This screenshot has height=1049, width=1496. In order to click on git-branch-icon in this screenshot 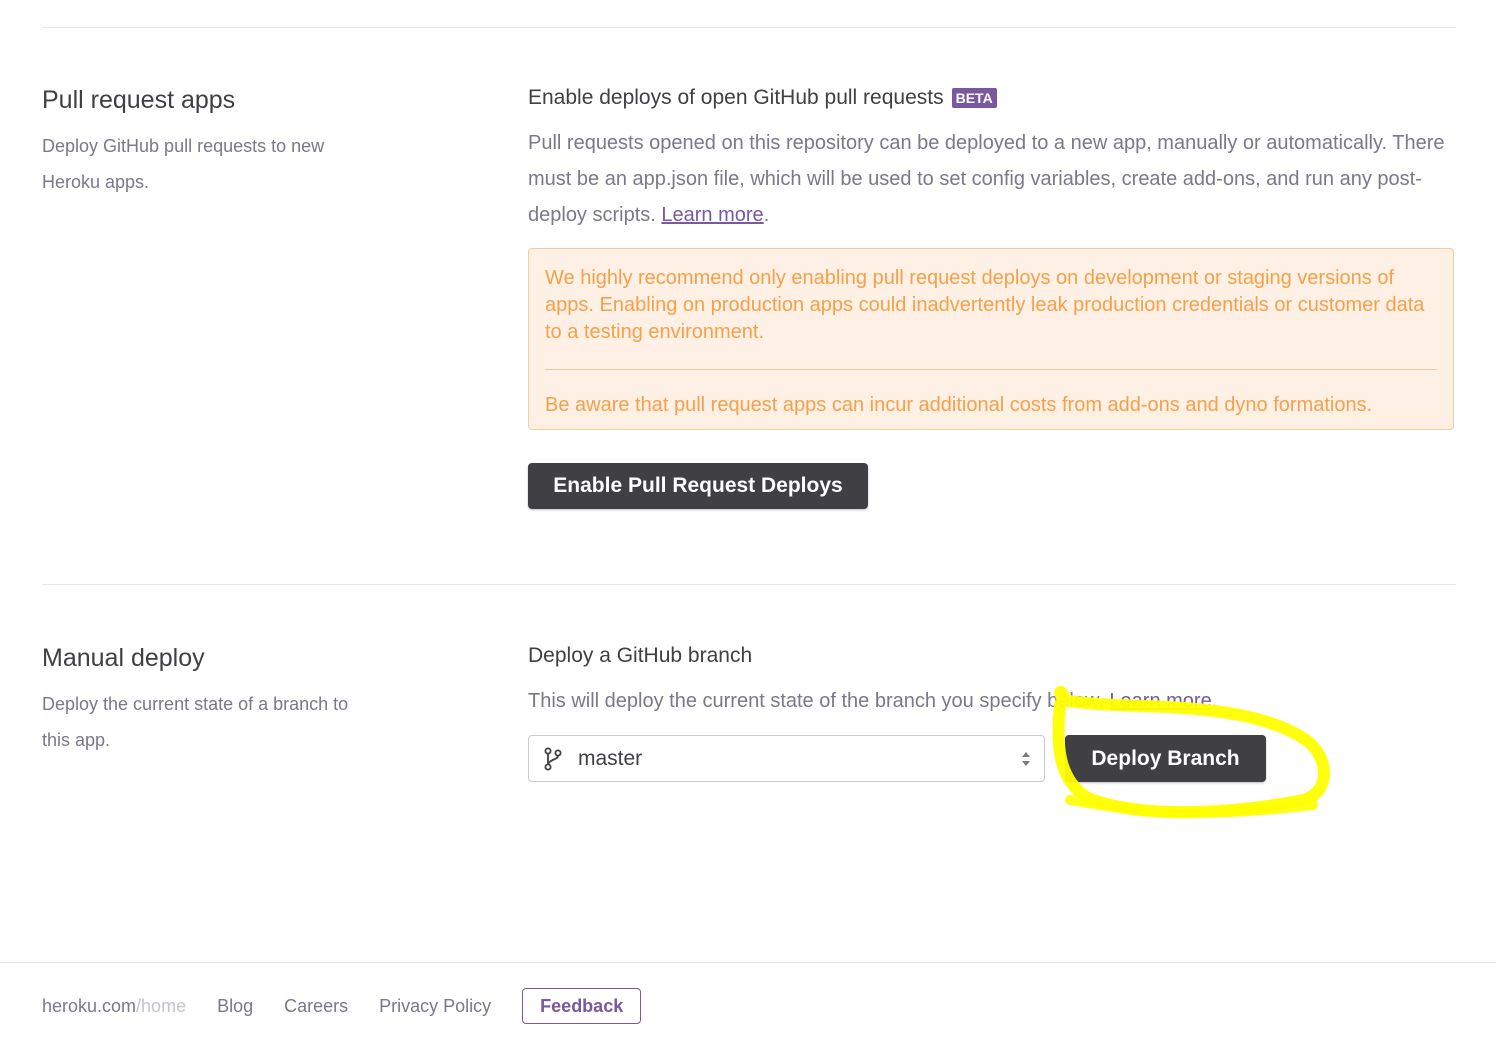, I will do `click(553, 758)`.